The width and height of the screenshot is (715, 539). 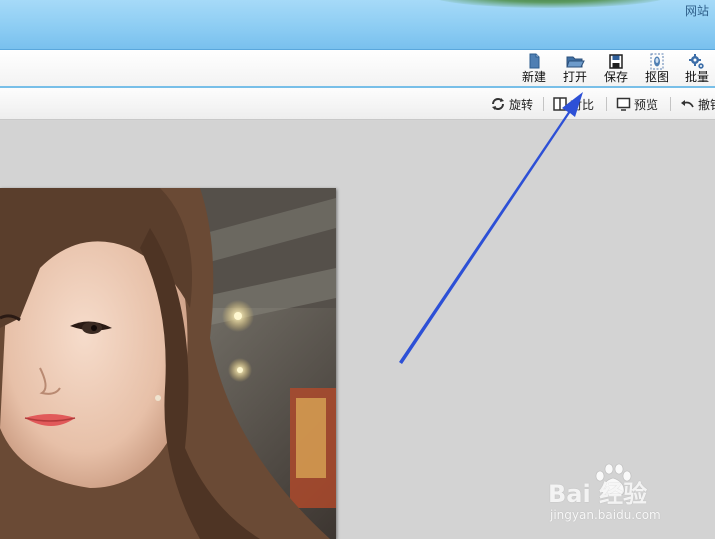 I want to click on new-button: 新建, so click(x=534, y=69).